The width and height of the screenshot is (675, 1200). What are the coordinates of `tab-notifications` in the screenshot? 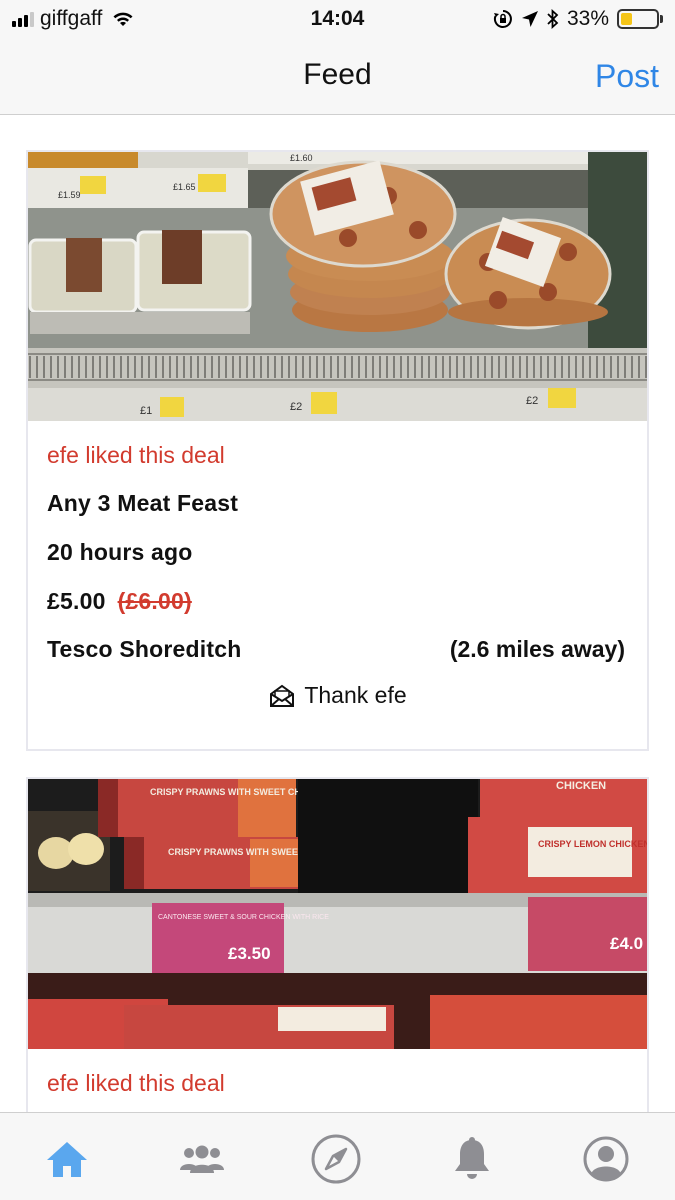 It's located at (472, 1159).